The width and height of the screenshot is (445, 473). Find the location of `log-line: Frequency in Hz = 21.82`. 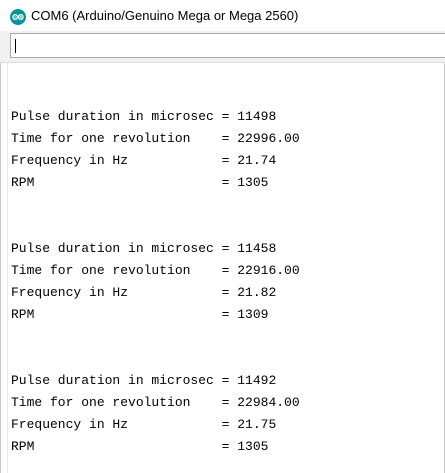

log-line: Frequency in Hz = 21.82 is located at coordinates (144, 292).